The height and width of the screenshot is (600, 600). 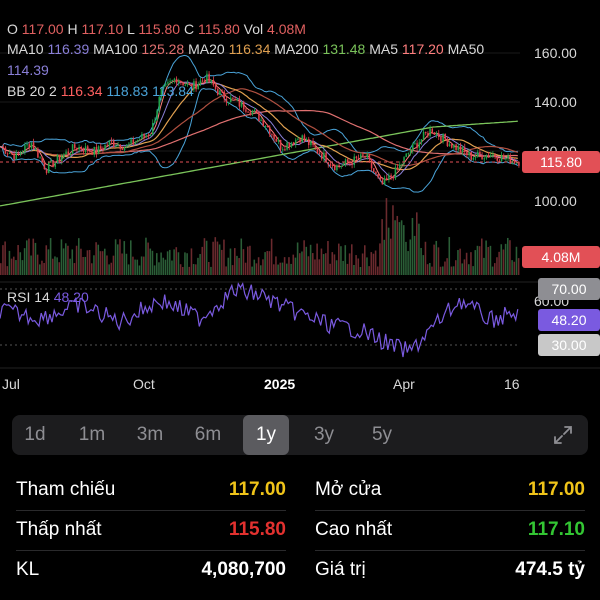 I want to click on ma10-value: 116.39, so click(x=68, y=49).